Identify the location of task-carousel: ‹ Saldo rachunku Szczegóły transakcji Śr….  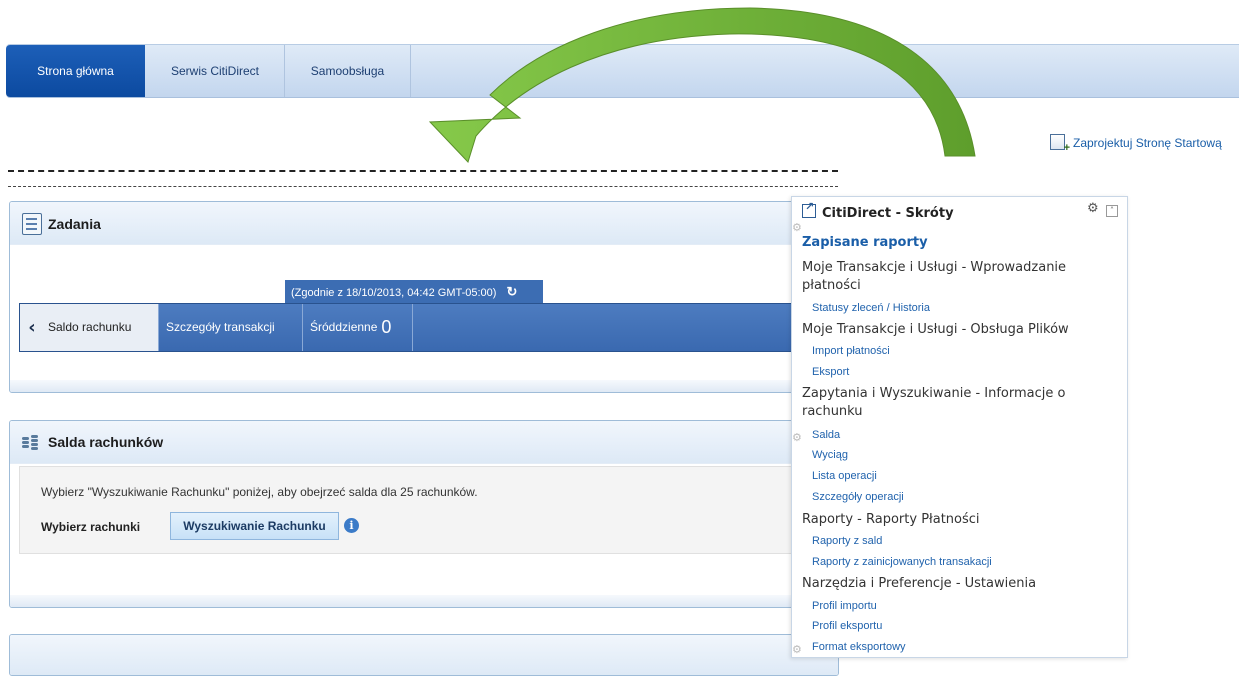
(410, 327).